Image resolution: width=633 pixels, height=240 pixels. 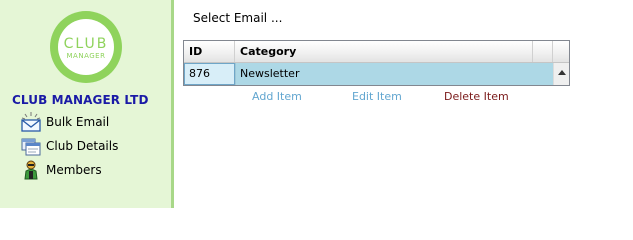 What do you see at coordinates (277, 96) in the screenshot?
I see `add-item-link: Add Item` at bounding box center [277, 96].